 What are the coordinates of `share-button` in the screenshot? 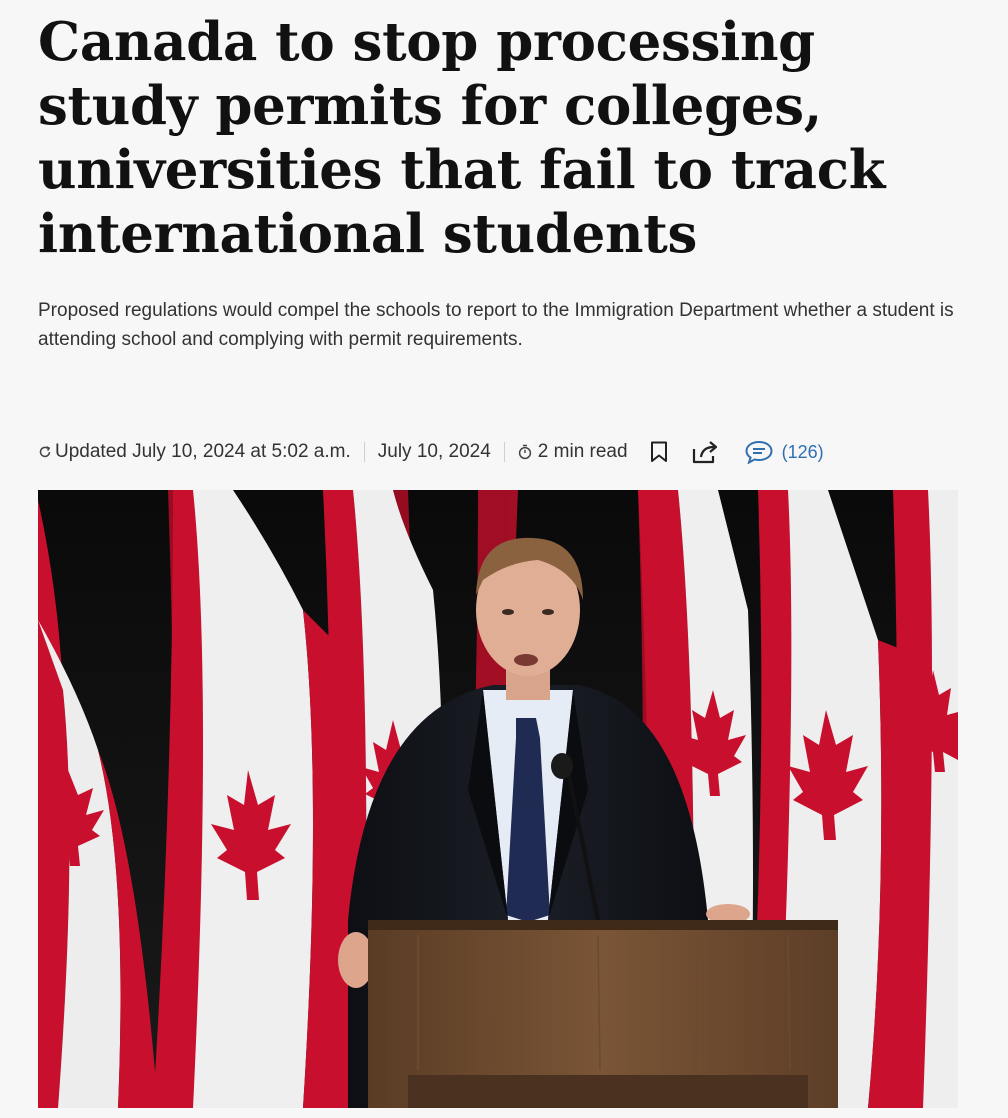 It's located at (706, 452).